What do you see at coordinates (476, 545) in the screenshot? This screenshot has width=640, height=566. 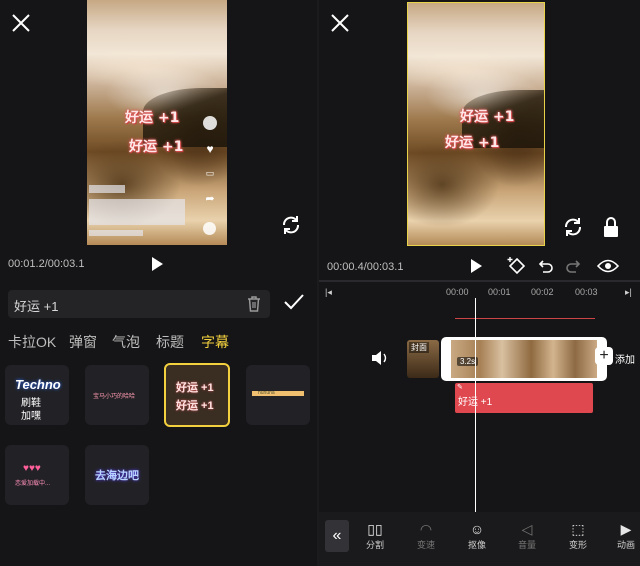 I see `tool-label: 抠像` at bounding box center [476, 545].